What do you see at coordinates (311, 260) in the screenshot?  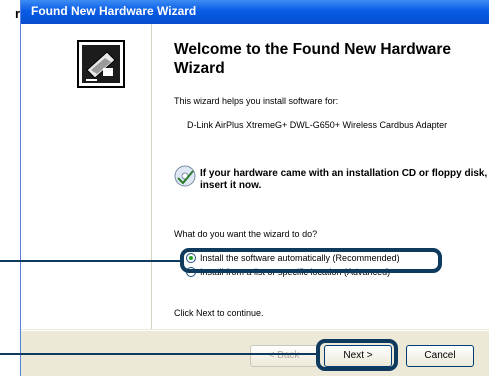 I see `callout-highlight-option` at bounding box center [311, 260].